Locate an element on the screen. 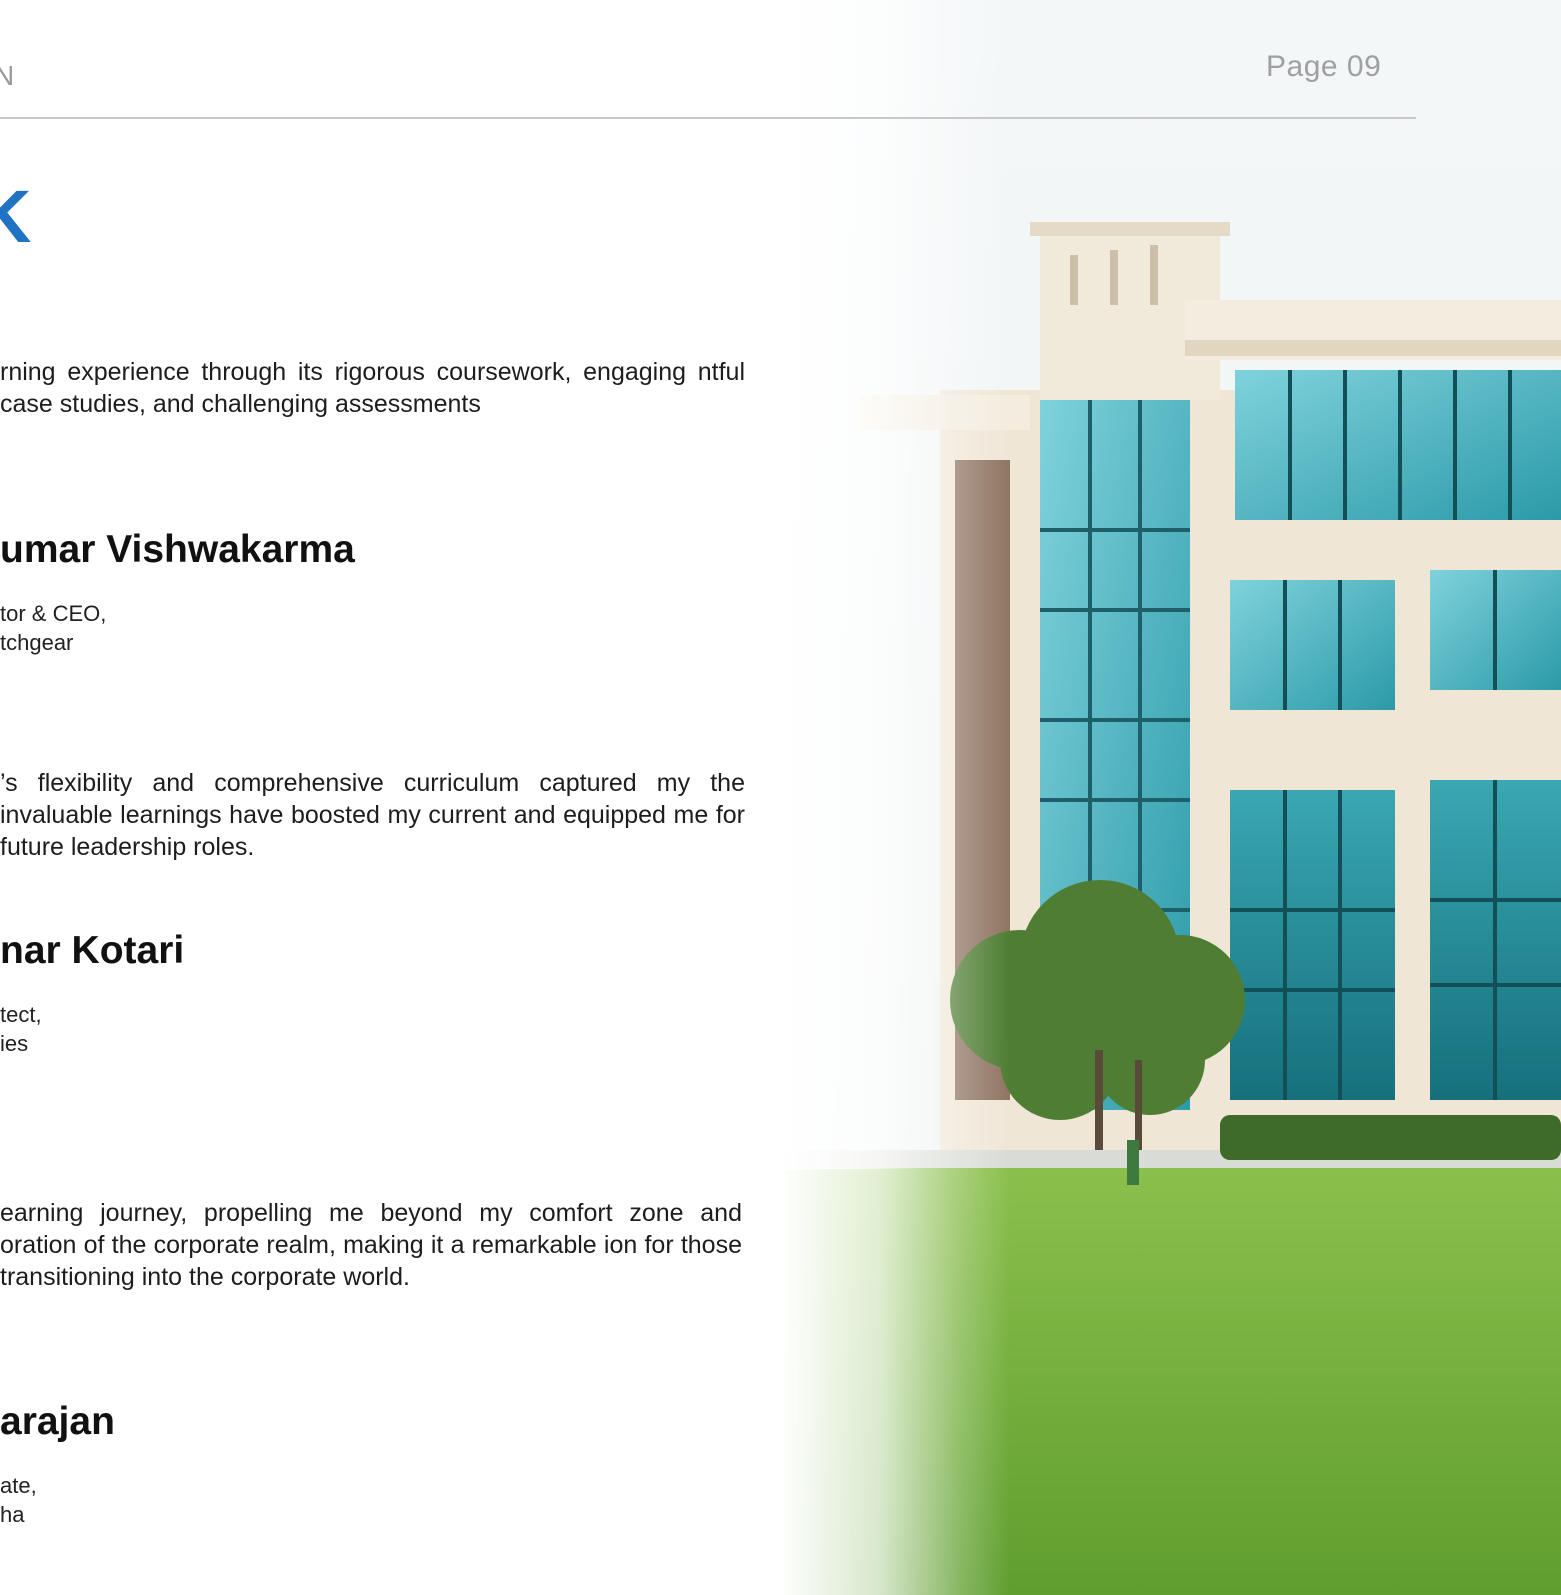  page-number: Page 09 is located at coordinates (1324, 66).